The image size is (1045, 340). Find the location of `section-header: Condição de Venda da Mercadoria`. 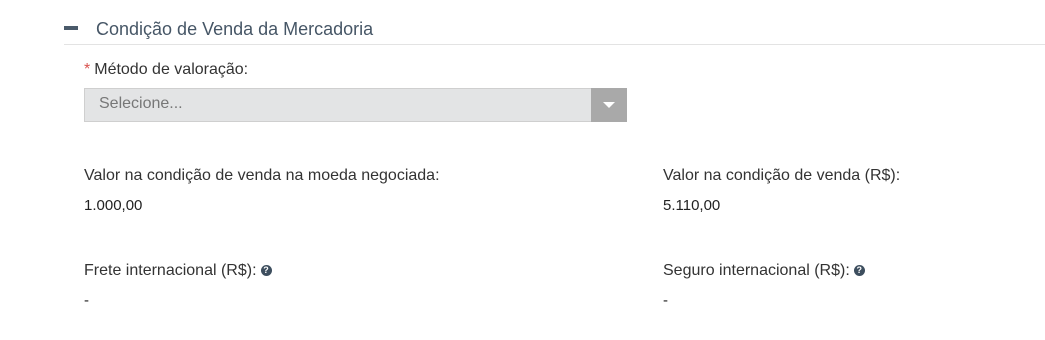

section-header: Condição de Venda da Mercadoria is located at coordinates (554, 29).